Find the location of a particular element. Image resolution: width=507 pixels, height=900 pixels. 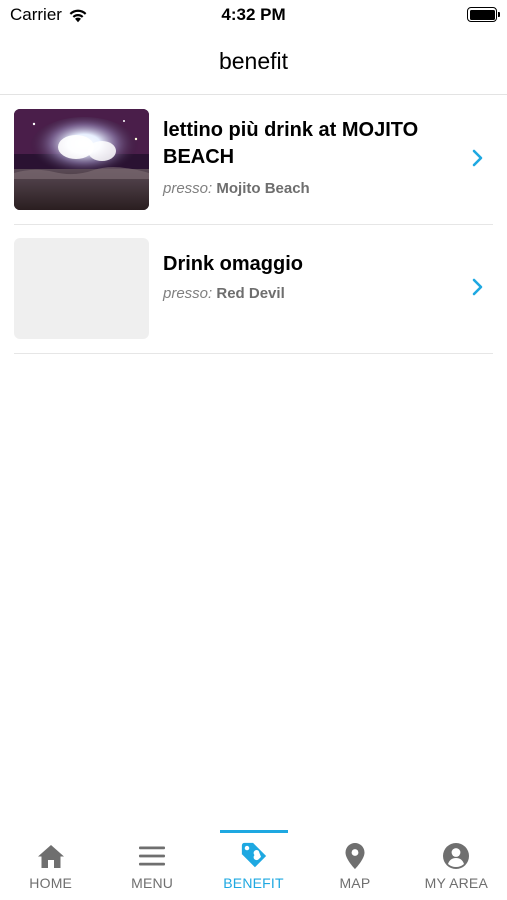

tab-label: HOME is located at coordinates (51, 883).